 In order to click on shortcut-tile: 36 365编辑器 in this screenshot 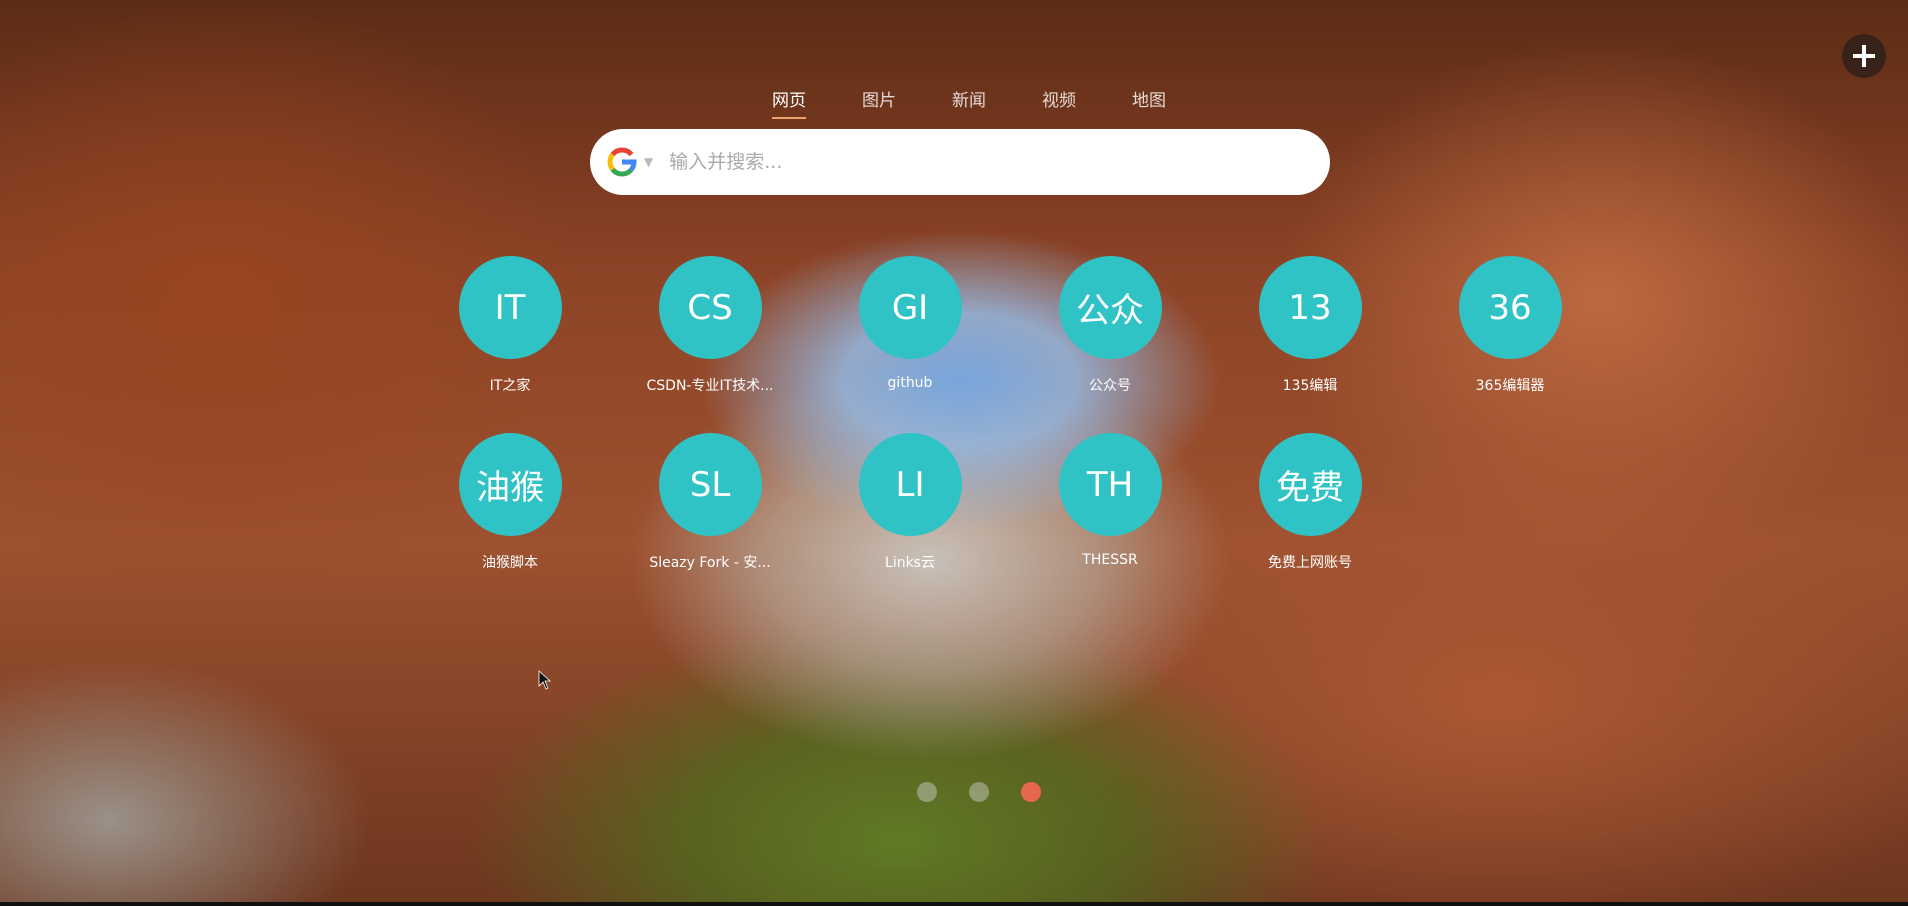, I will do `click(1510, 325)`.